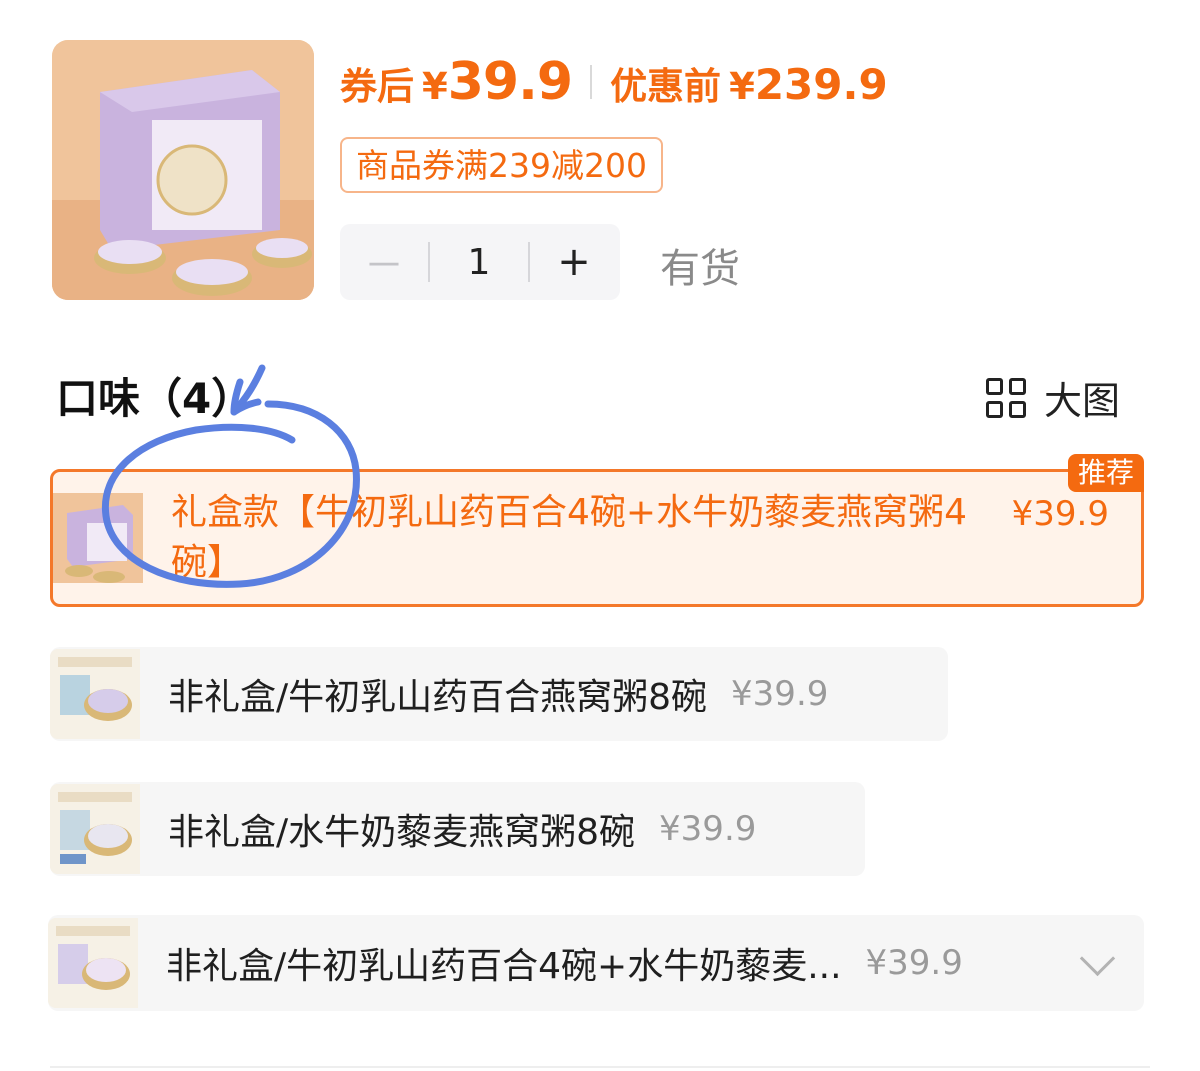 The height and width of the screenshot is (1071, 1200). What do you see at coordinates (574, 262) in the screenshot?
I see `increase-button: +` at bounding box center [574, 262].